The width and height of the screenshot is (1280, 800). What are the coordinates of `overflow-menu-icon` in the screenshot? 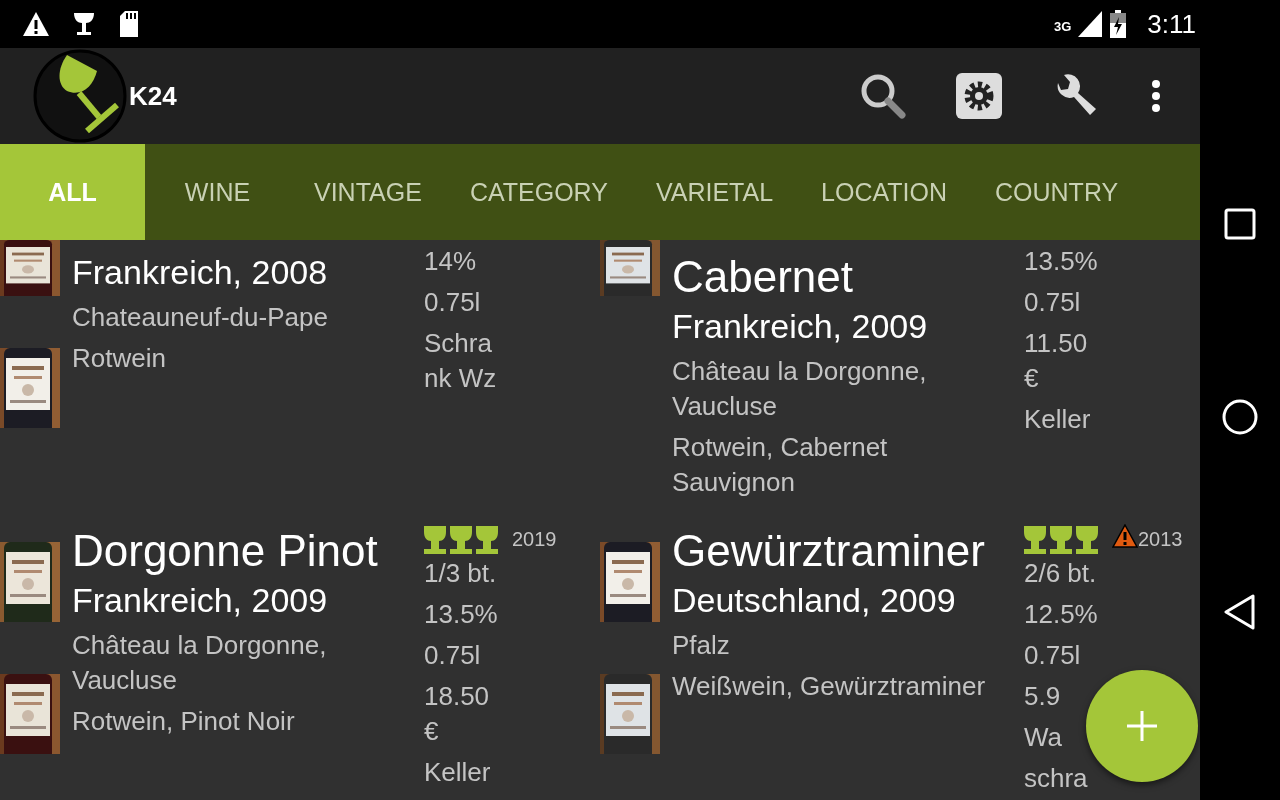 It's located at (1156, 96).